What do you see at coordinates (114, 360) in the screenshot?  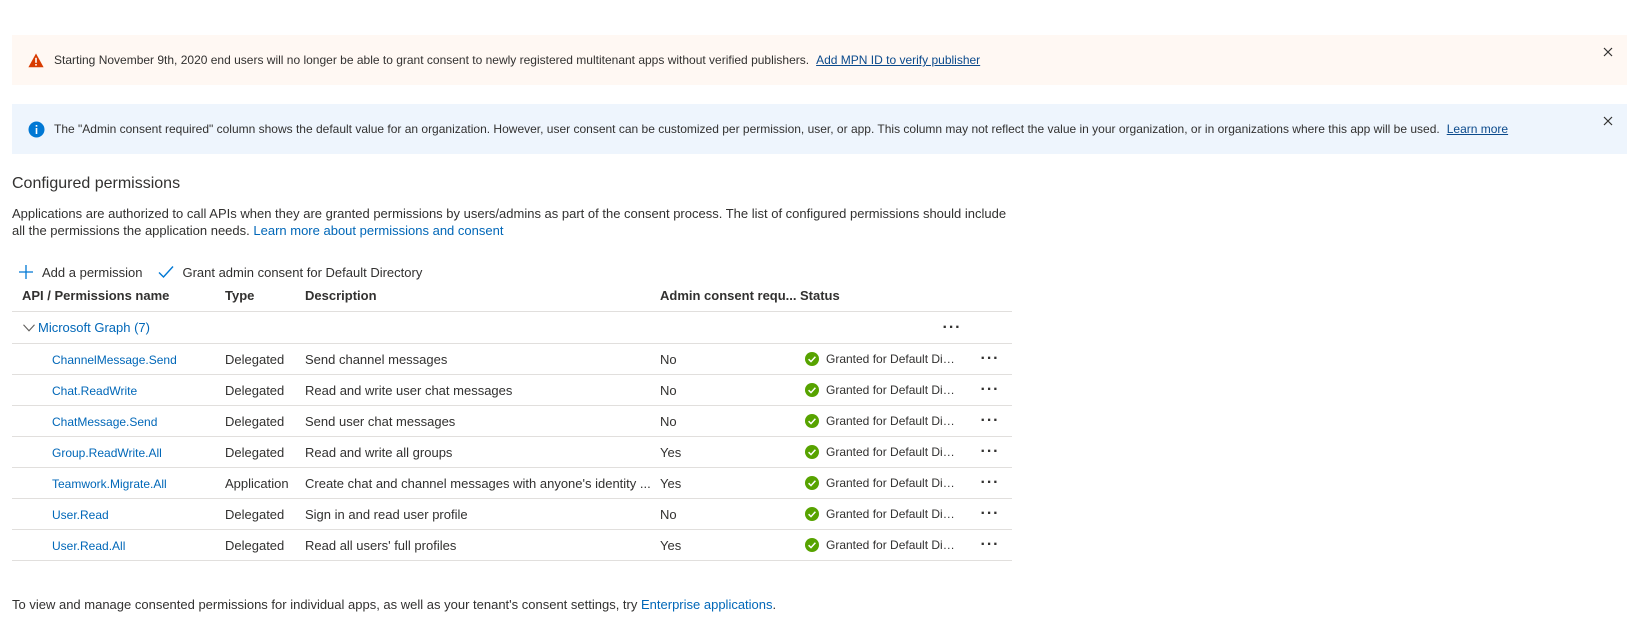 I see `permission-name-link: ChannelMessage.Send` at bounding box center [114, 360].